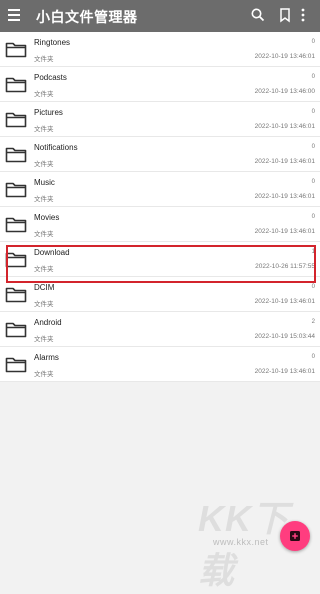 The image size is (320, 594). What do you see at coordinates (160, 16) in the screenshot?
I see `app-bar: 小白文件管理器` at bounding box center [160, 16].